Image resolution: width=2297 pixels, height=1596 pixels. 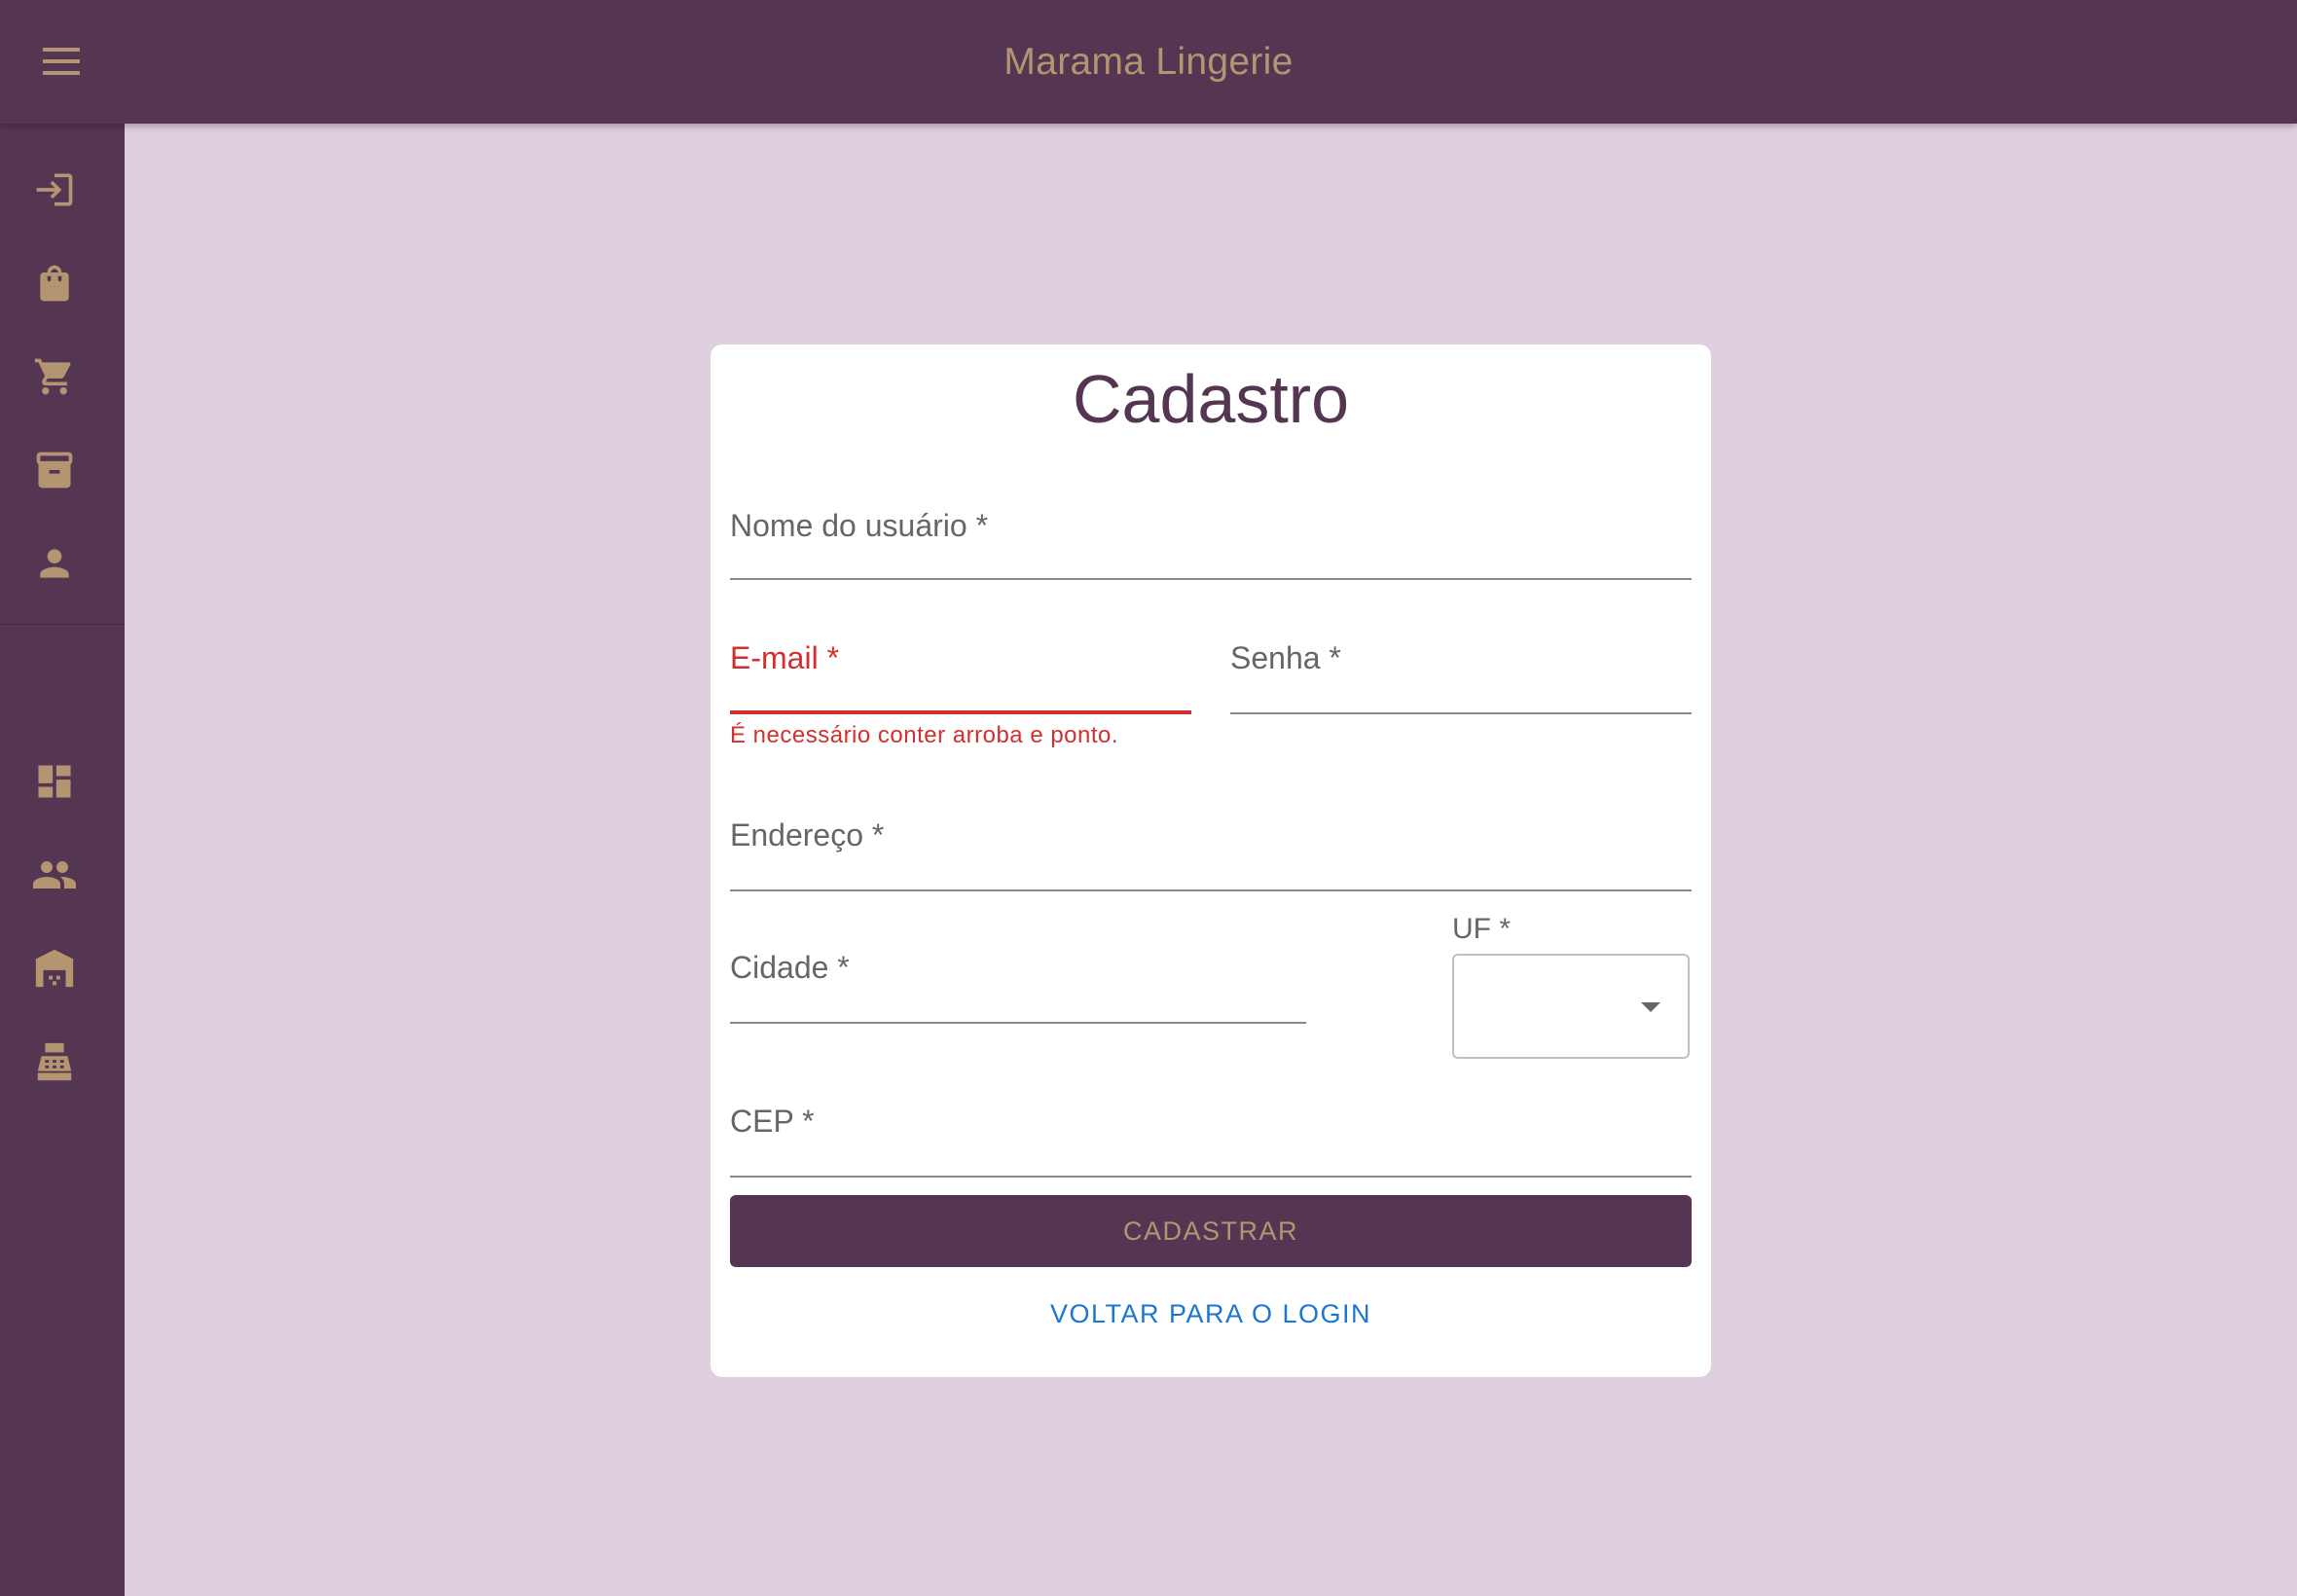 What do you see at coordinates (1211, 579) in the screenshot?
I see `username-underline` at bounding box center [1211, 579].